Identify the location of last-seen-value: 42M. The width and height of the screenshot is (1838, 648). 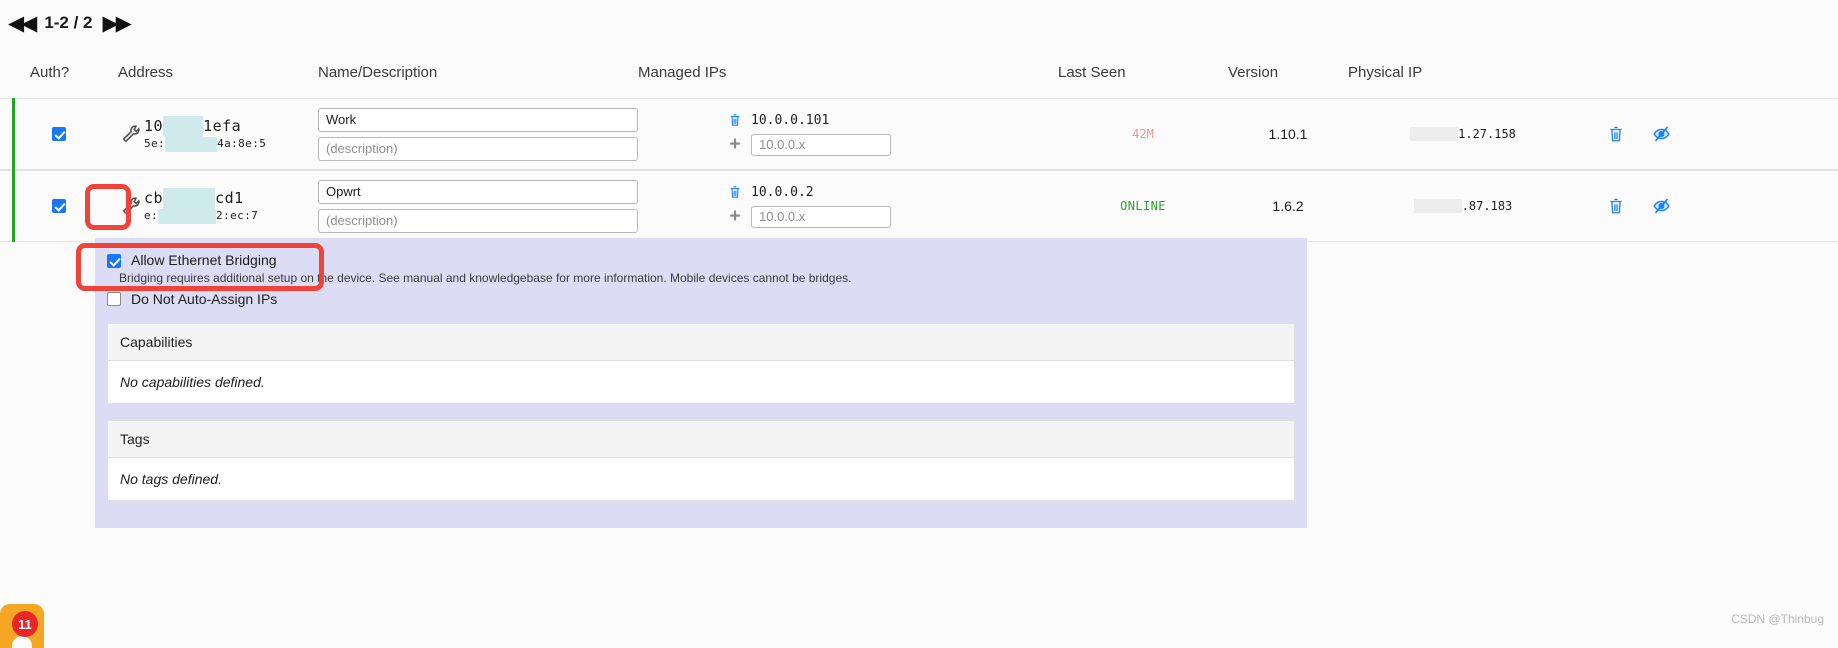
(1143, 134).